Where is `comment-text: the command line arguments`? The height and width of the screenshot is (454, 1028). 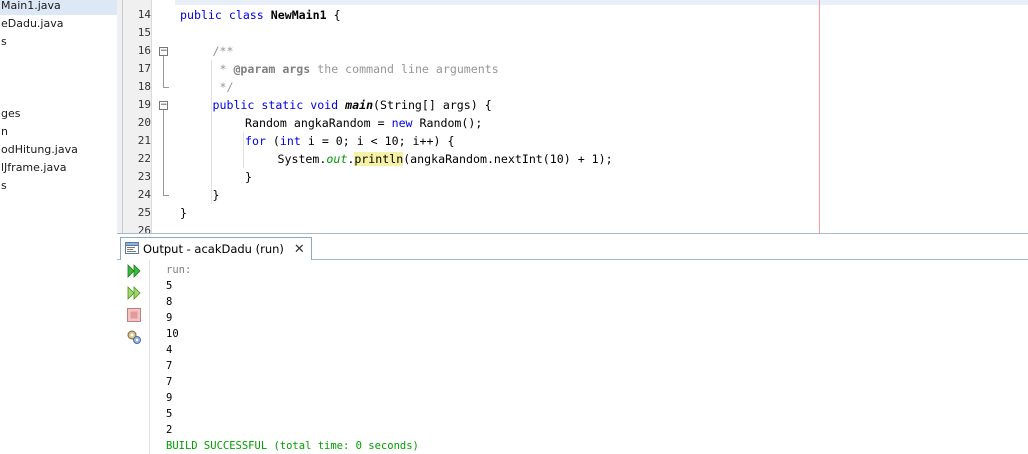
comment-text: the command line arguments is located at coordinates (404, 69).